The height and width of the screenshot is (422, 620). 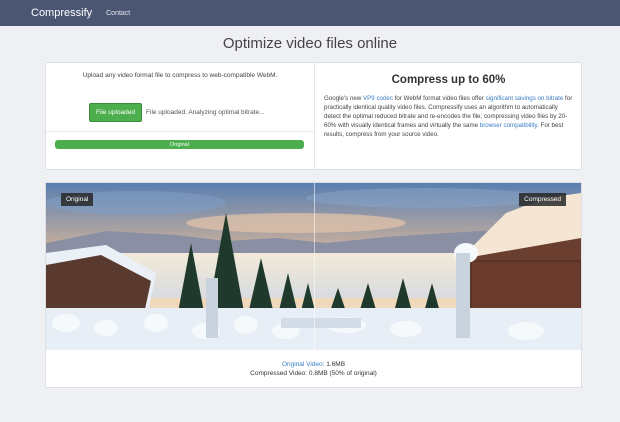 I want to click on divider, so click(x=180, y=131).